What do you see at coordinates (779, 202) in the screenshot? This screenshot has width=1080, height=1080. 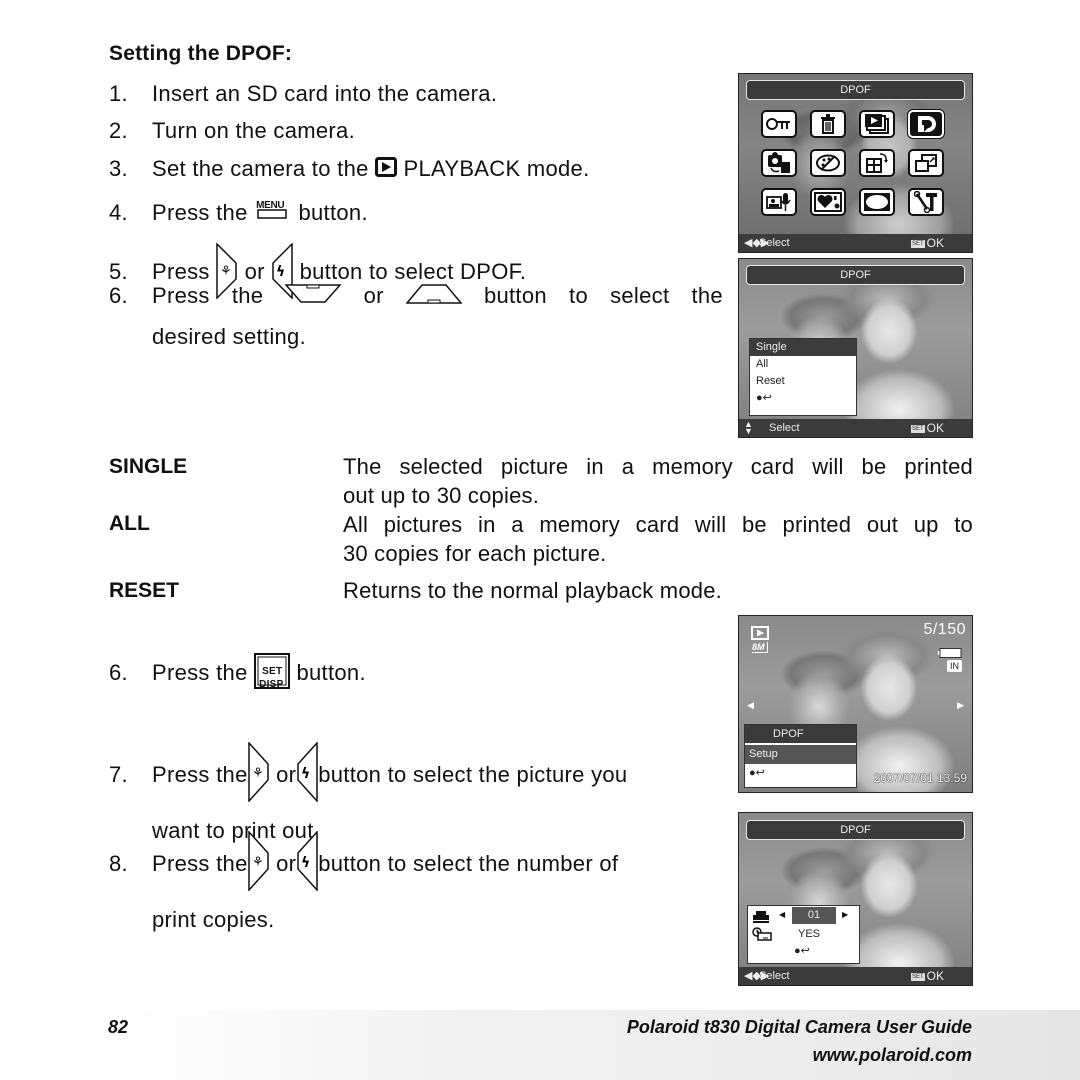 I see `voice-memo-icon` at bounding box center [779, 202].